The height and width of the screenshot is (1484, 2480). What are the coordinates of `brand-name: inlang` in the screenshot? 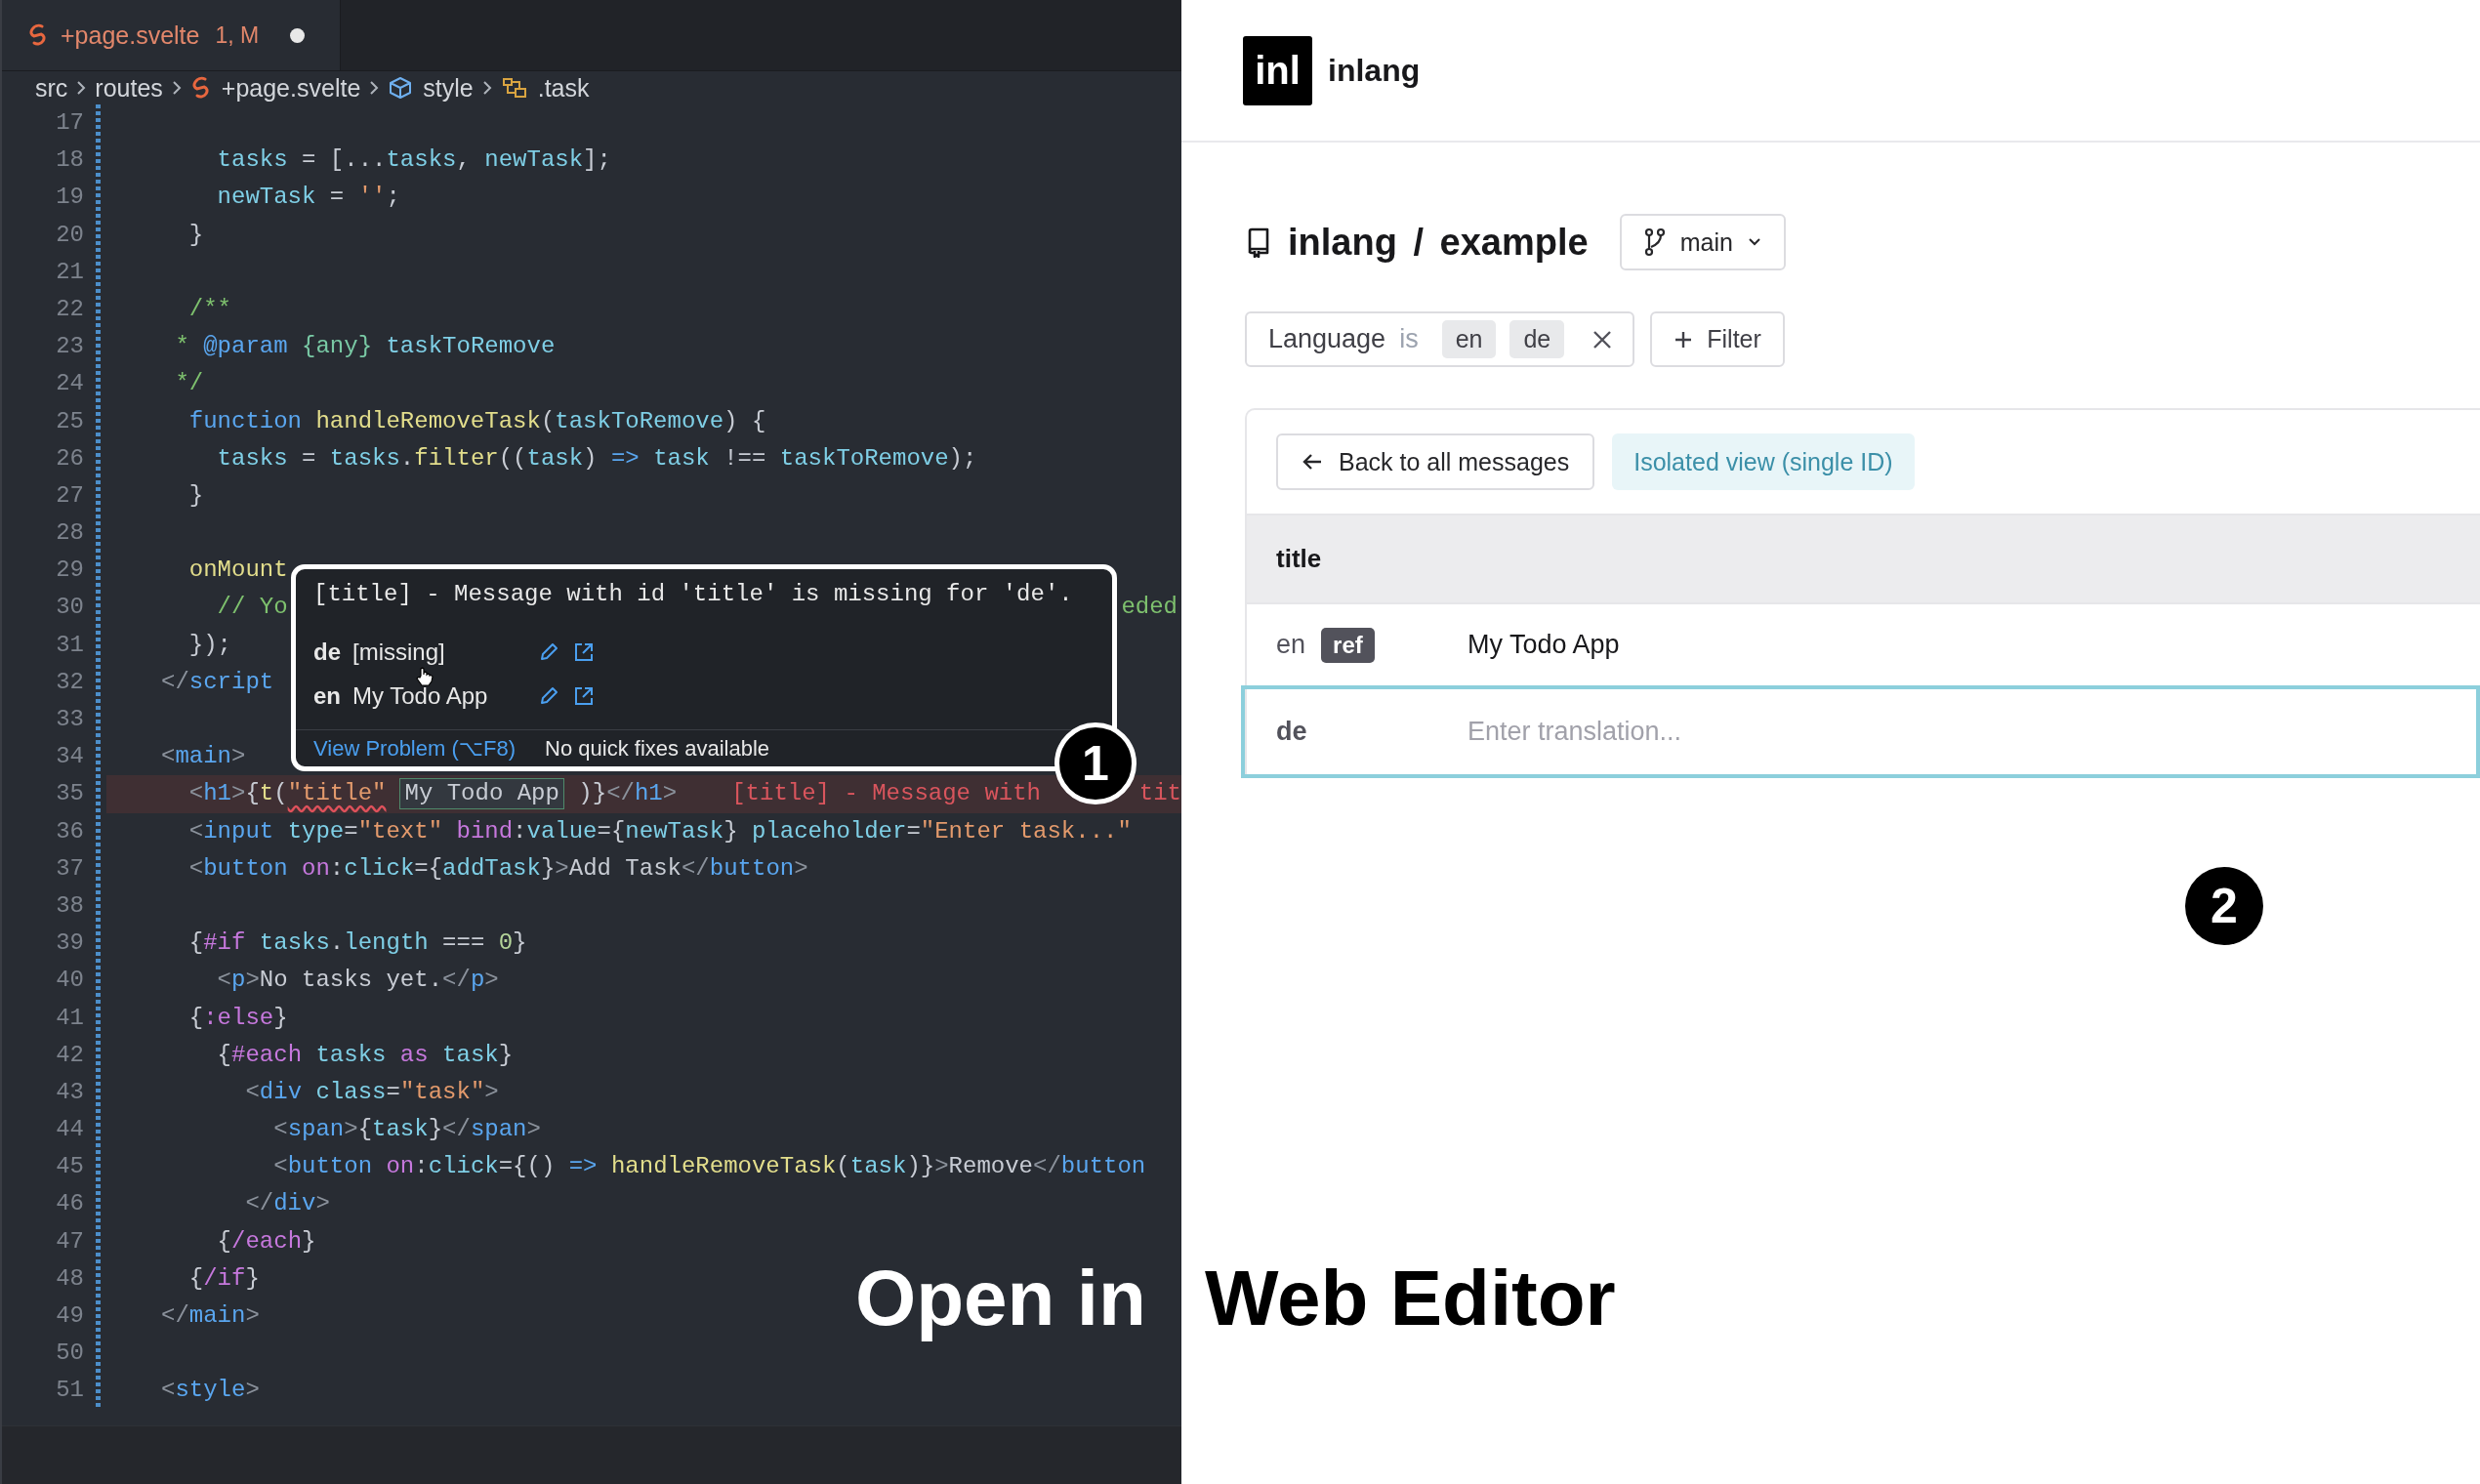 It's located at (1374, 71).